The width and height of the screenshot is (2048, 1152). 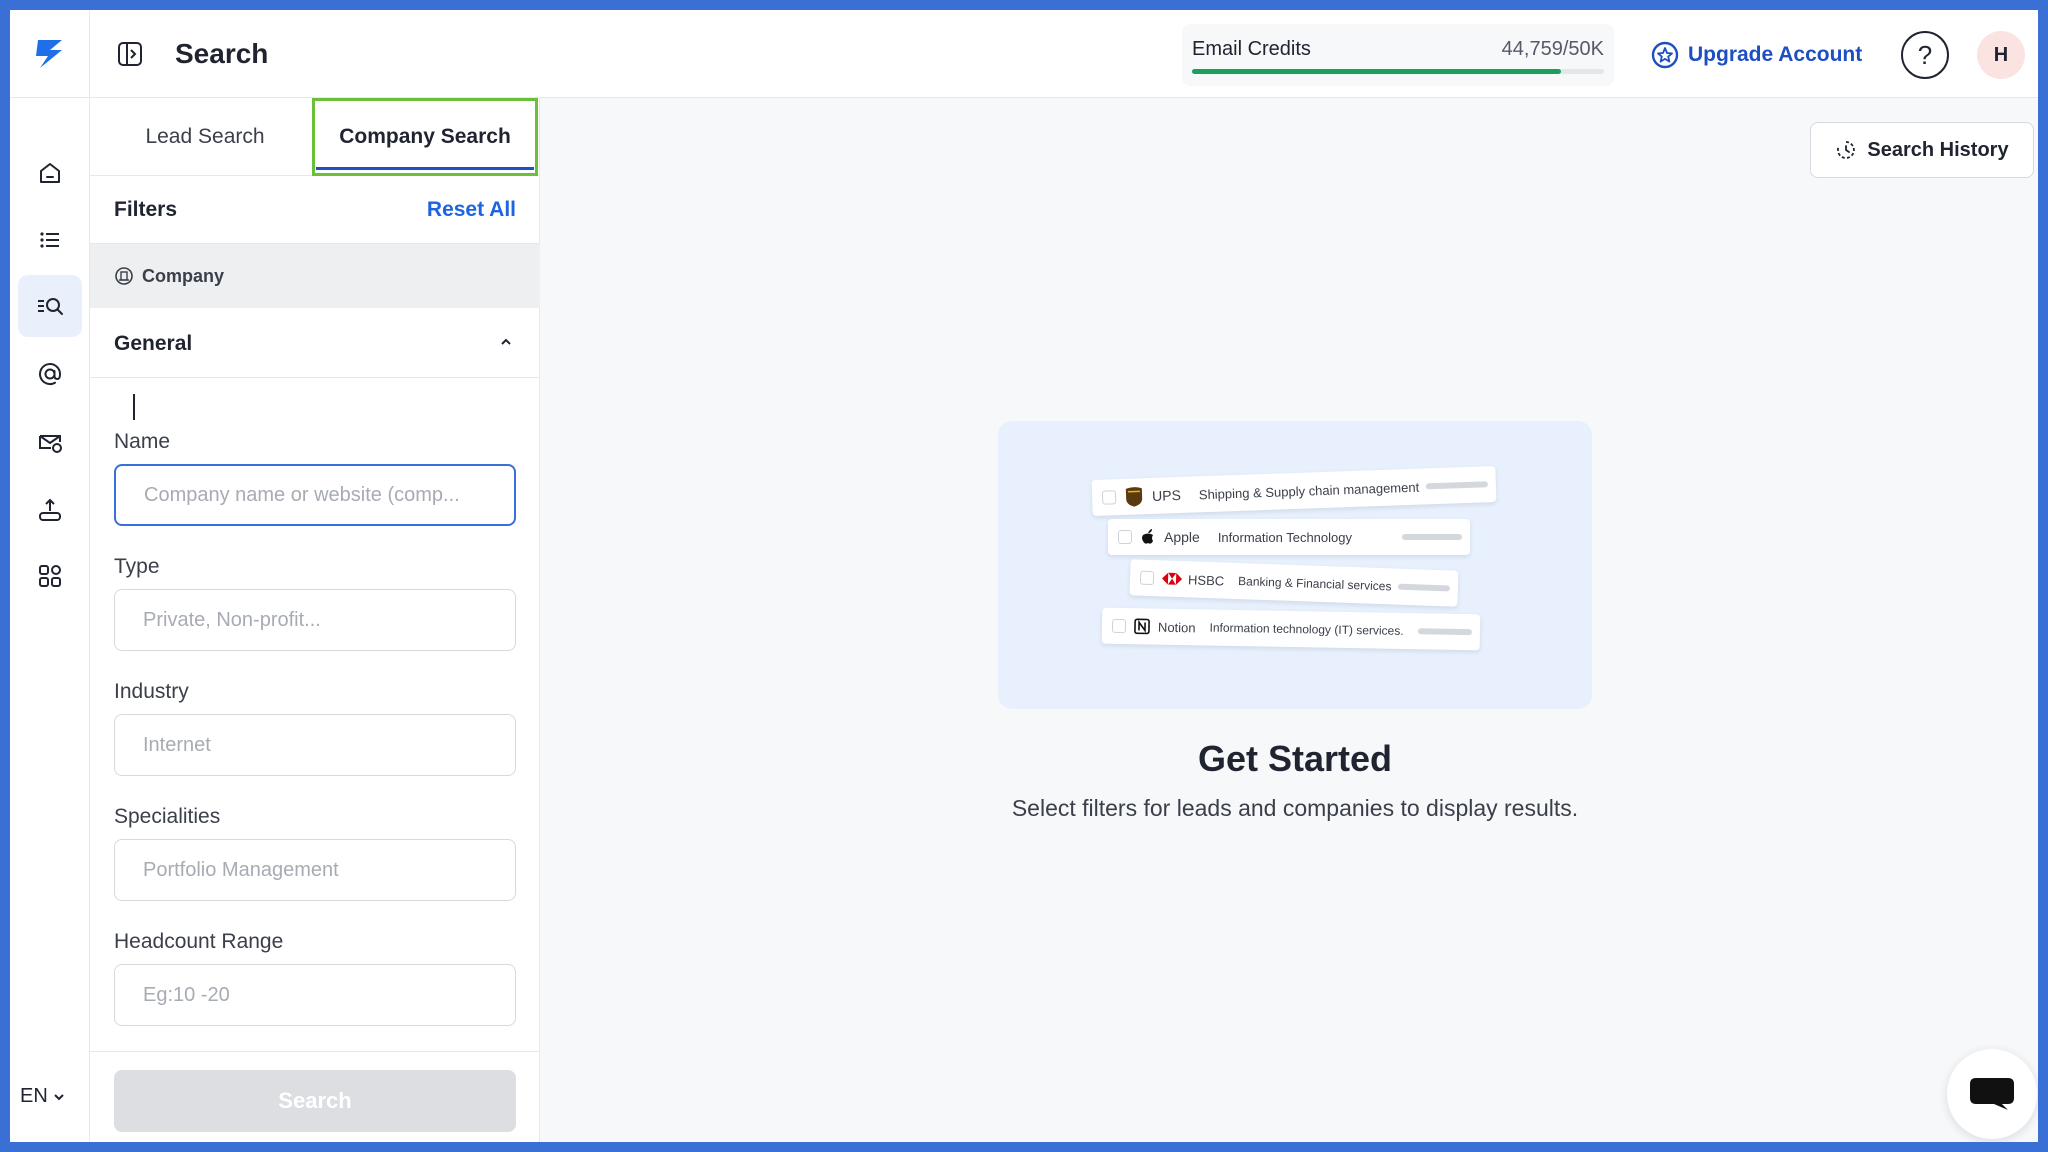 I want to click on sidebar-item-home, so click(x=50, y=173).